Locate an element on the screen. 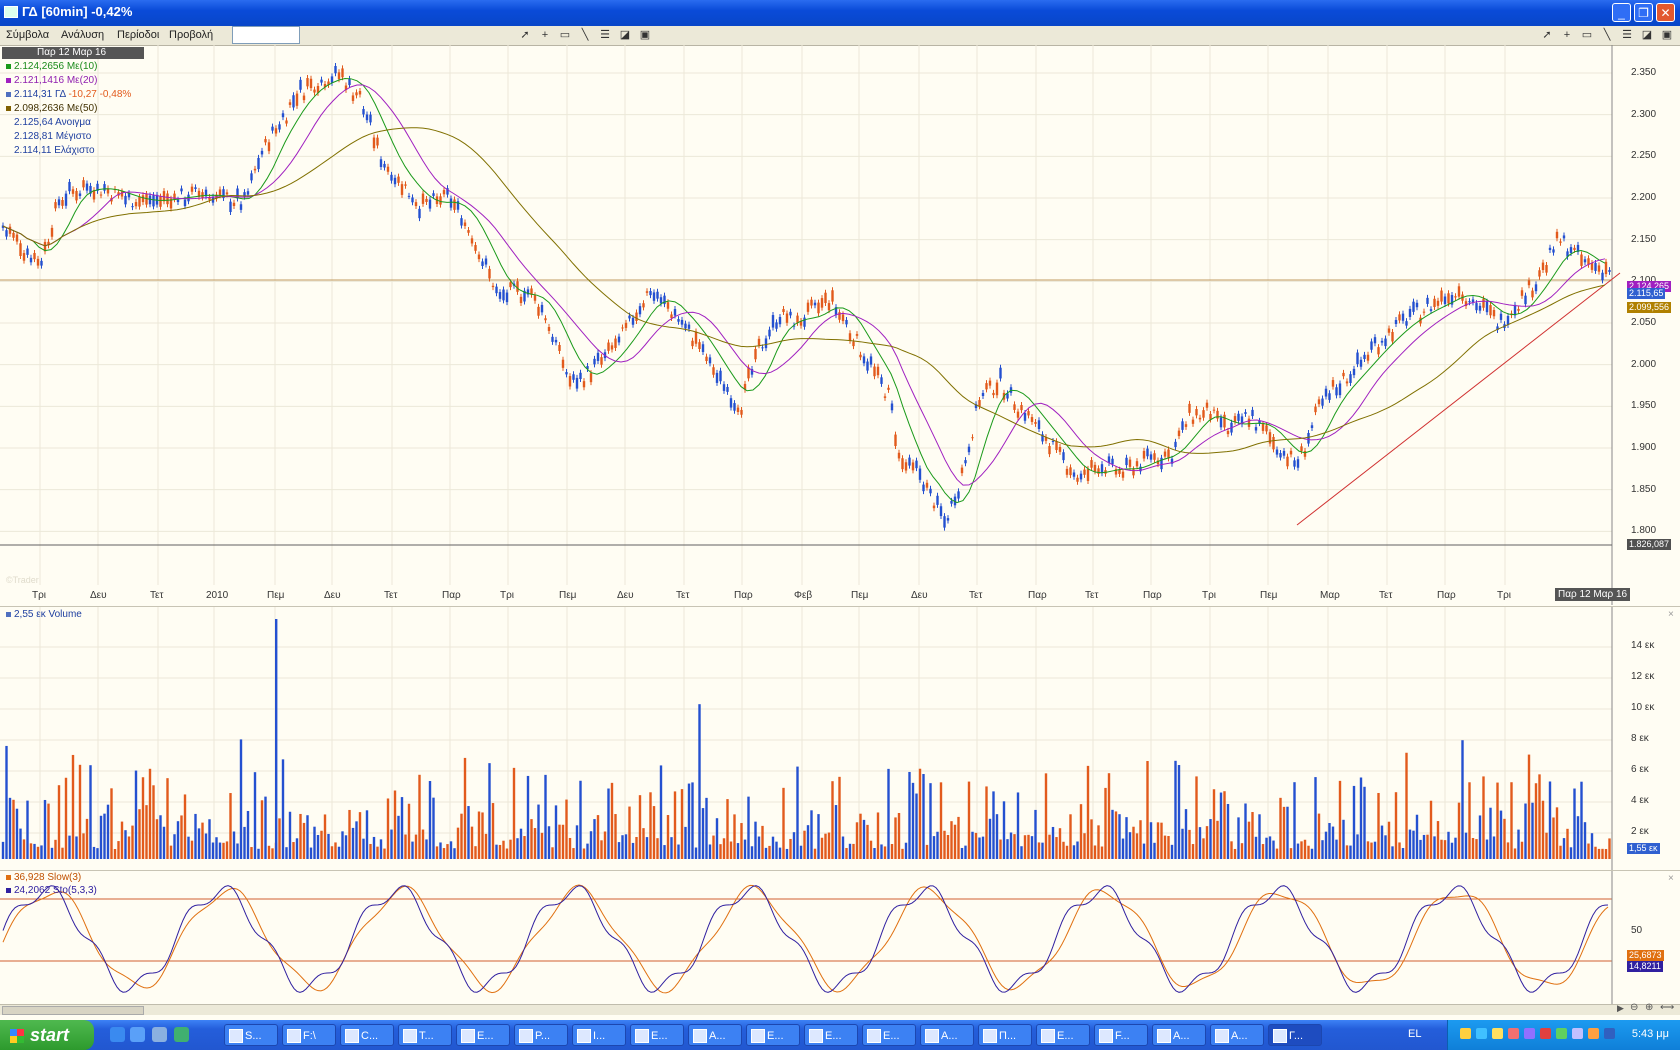 The image size is (1680, 1050). menu-periods: Περίοδοι is located at coordinates (138, 35).